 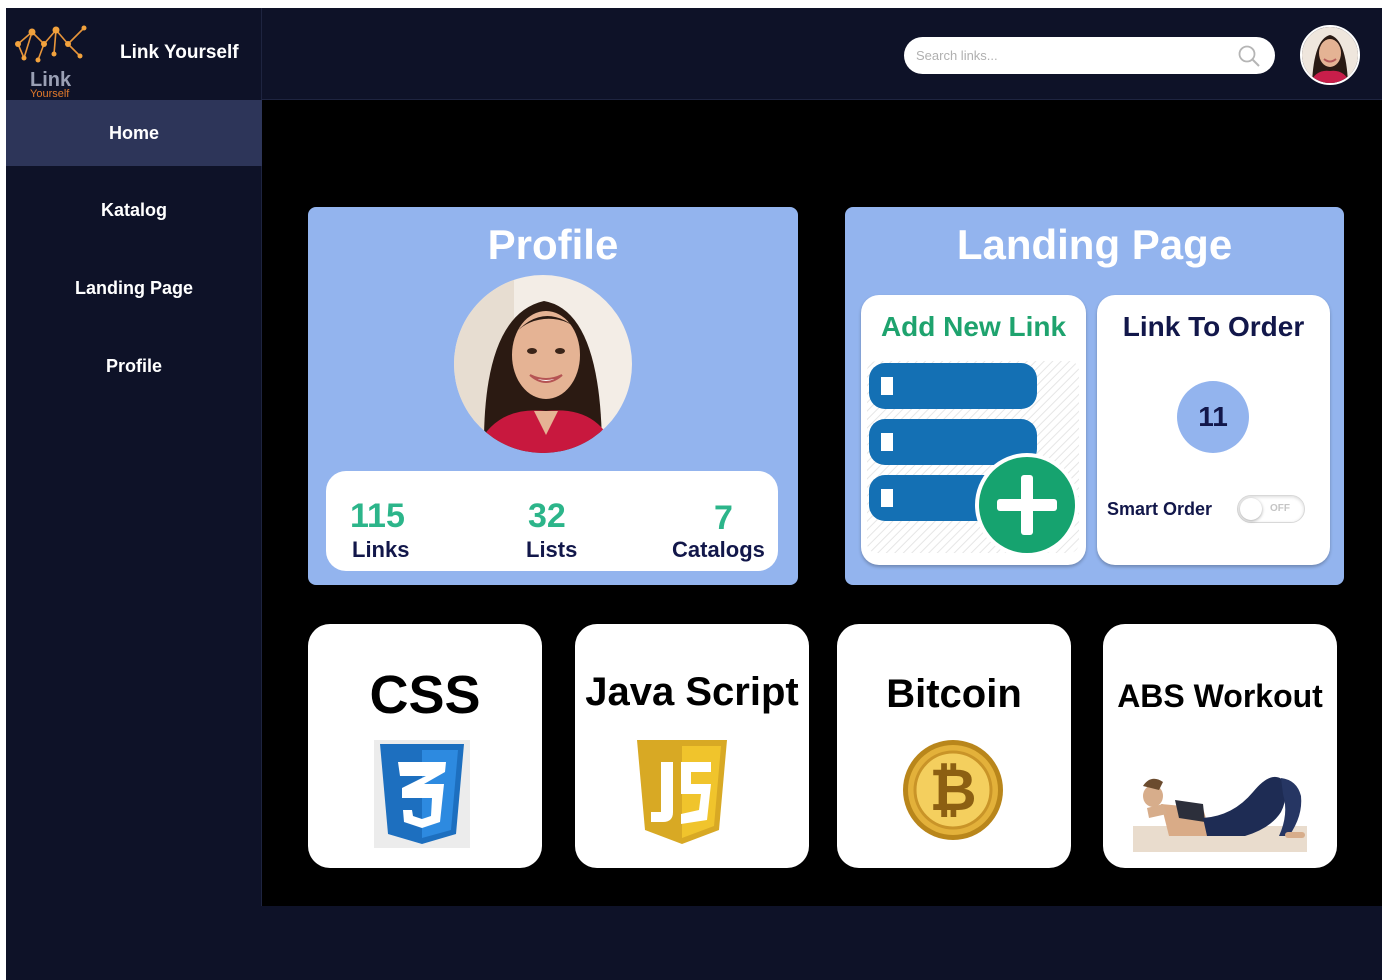 I want to click on brand: Link Yourself Link Yourself, so click(x=134, y=54).